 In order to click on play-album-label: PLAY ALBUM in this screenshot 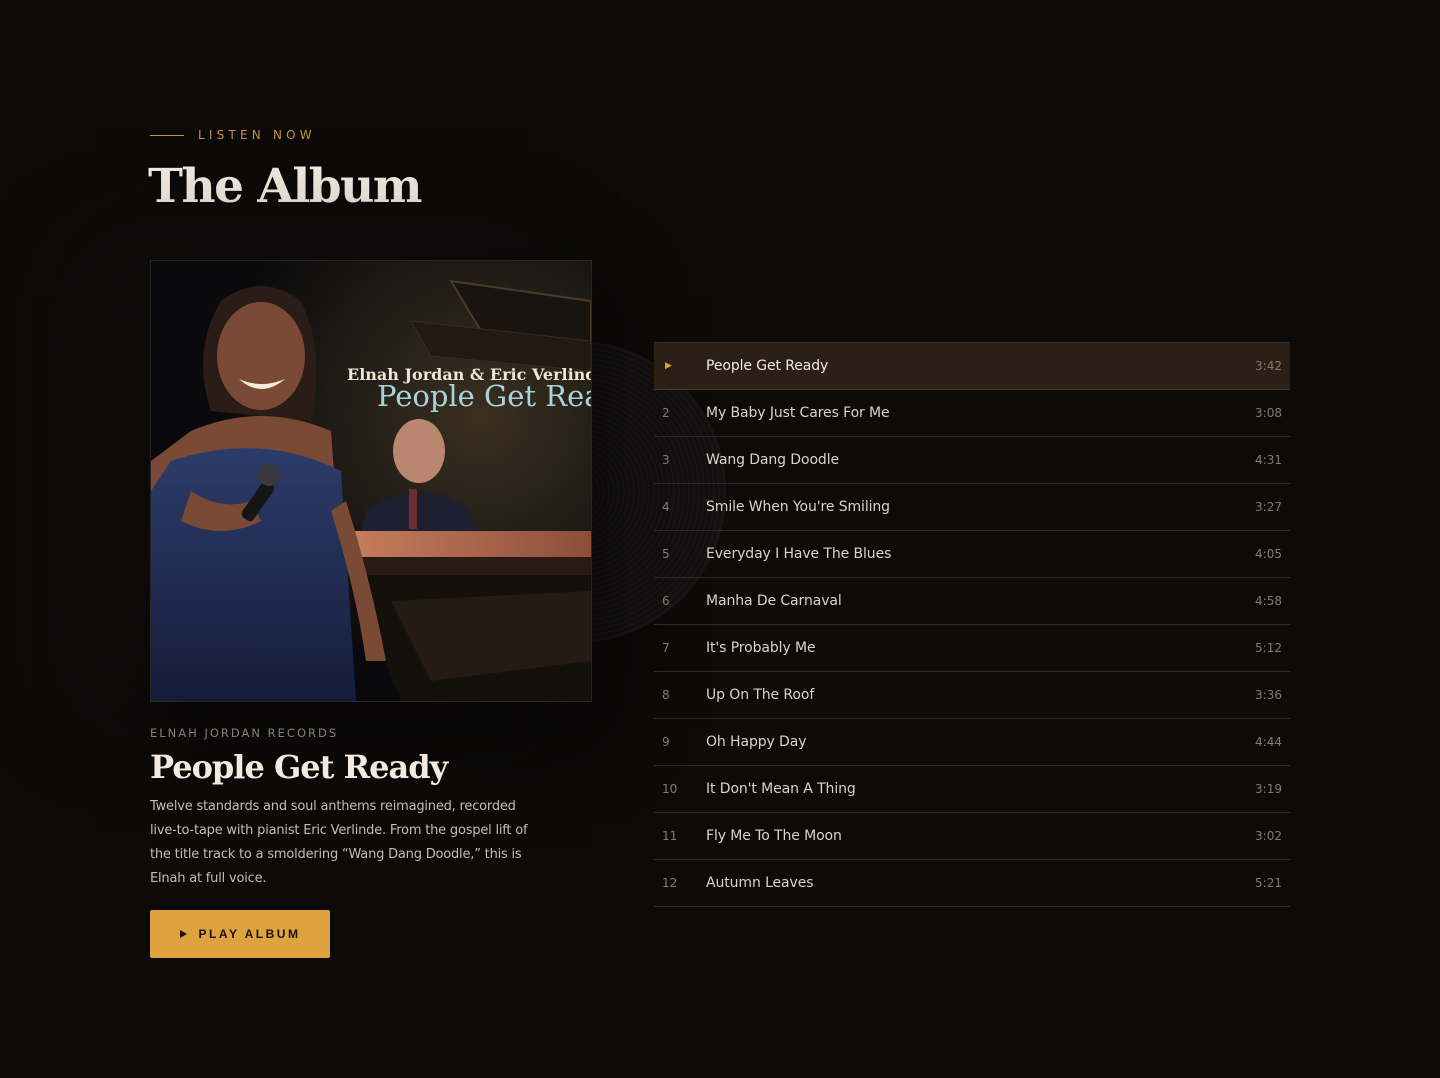, I will do `click(249, 934)`.